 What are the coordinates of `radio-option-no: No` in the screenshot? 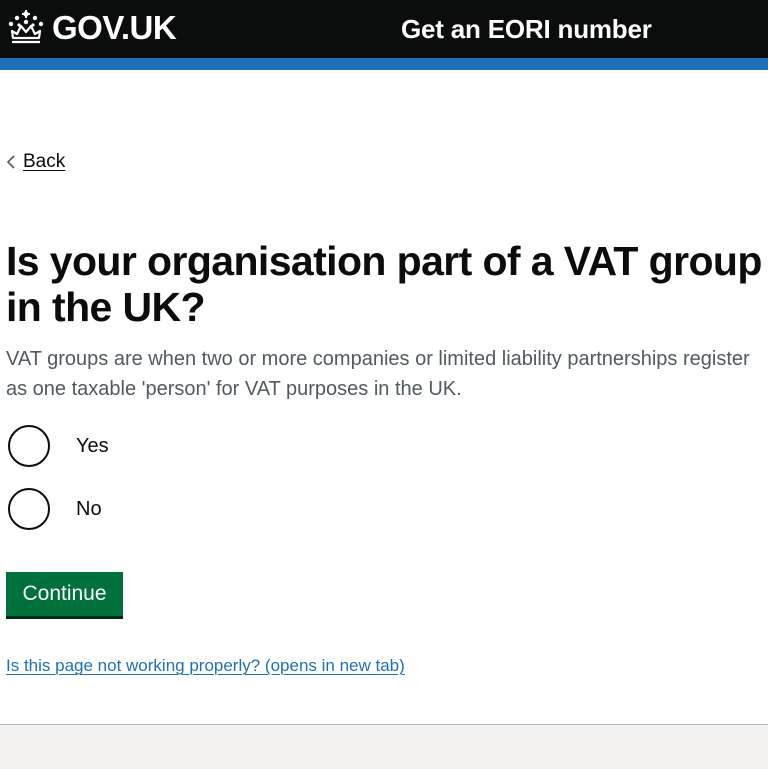 It's located at (55, 509).